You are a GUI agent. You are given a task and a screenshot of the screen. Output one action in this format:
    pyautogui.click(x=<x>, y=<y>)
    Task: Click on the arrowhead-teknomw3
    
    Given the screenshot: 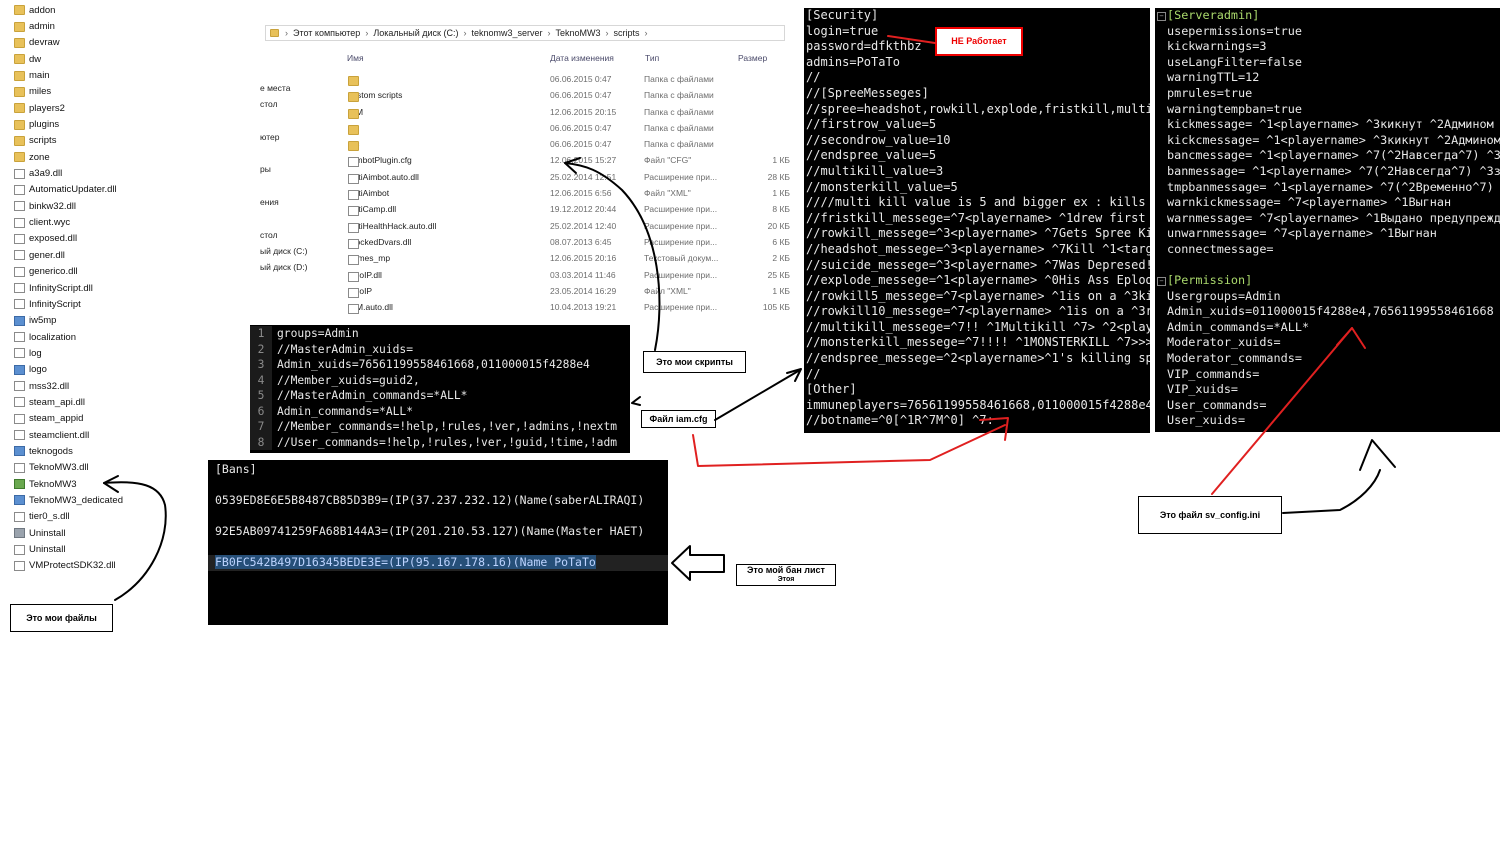 What is the action you would take?
    pyautogui.click(x=111, y=484)
    